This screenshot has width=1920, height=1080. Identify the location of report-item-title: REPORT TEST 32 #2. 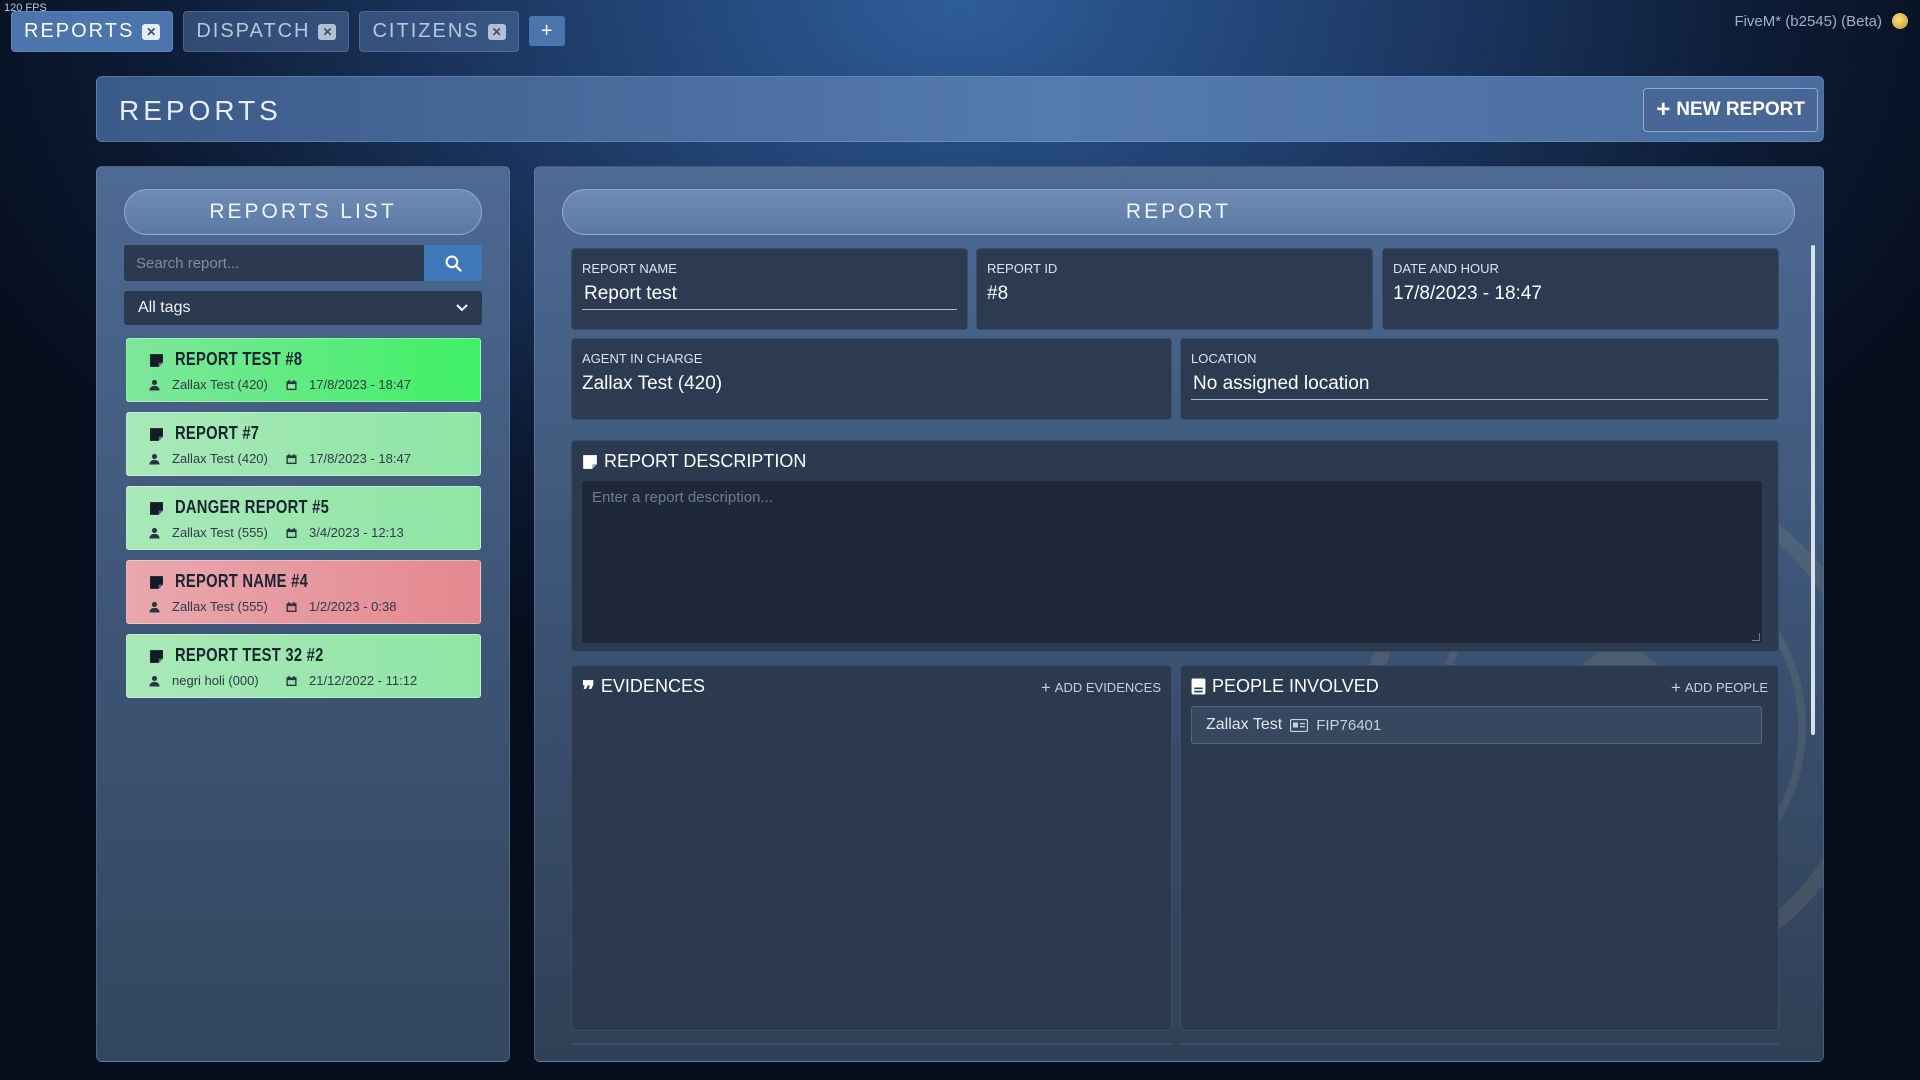
(249, 655).